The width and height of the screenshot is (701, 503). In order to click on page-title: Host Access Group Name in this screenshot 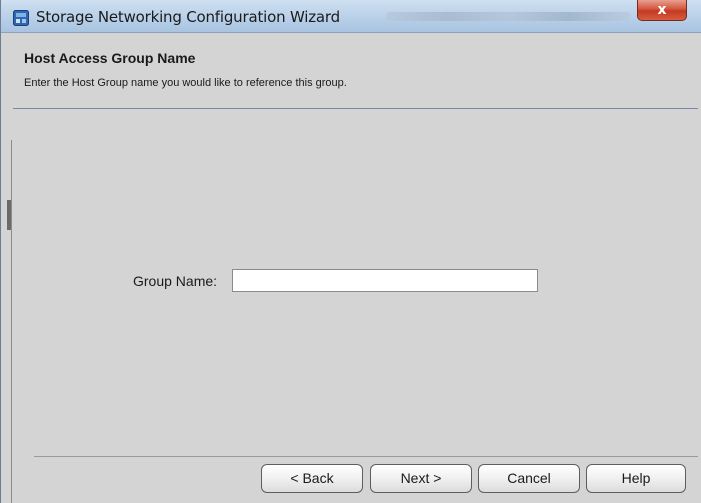, I will do `click(110, 58)`.